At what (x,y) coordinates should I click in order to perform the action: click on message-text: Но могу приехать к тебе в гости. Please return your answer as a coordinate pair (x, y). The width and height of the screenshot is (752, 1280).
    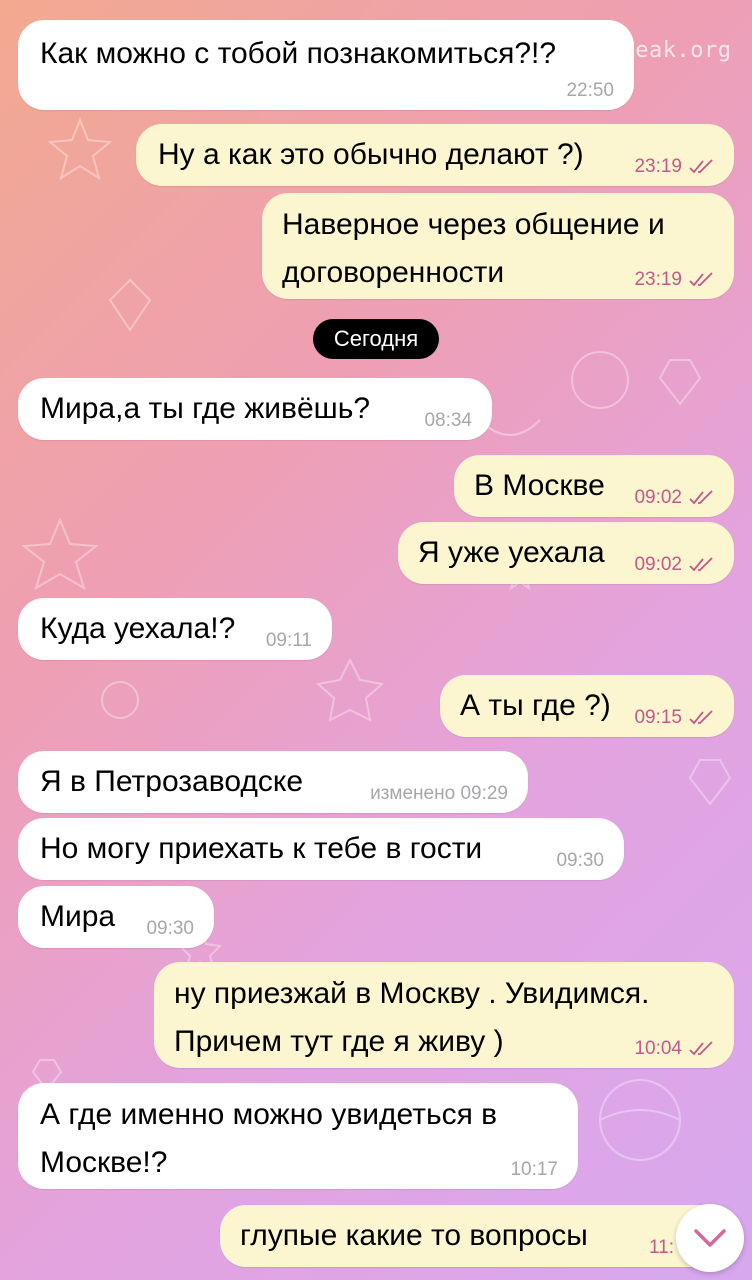
    Looking at the image, I should click on (261, 848).